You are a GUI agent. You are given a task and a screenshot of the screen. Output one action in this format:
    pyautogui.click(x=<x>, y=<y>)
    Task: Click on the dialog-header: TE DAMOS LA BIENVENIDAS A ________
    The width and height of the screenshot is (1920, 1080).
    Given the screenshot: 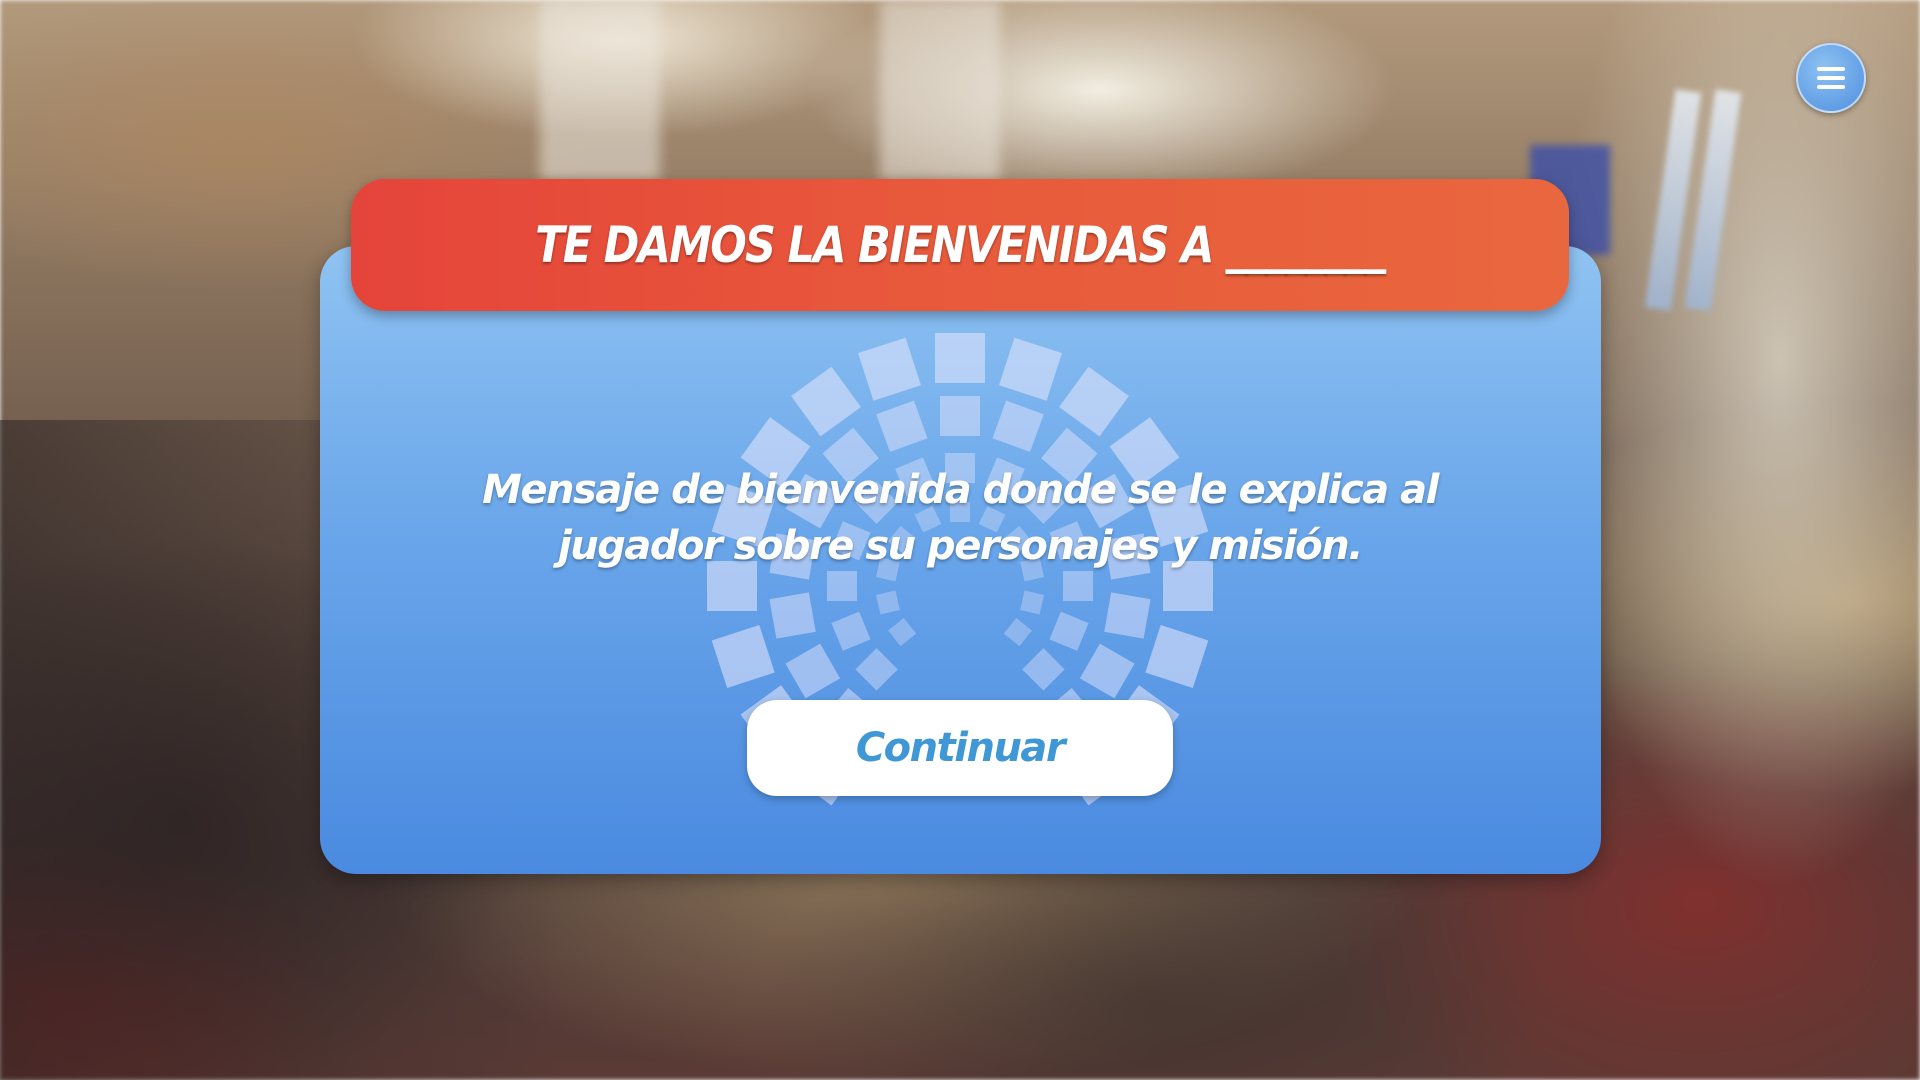 What is the action you would take?
    pyautogui.click(x=960, y=245)
    